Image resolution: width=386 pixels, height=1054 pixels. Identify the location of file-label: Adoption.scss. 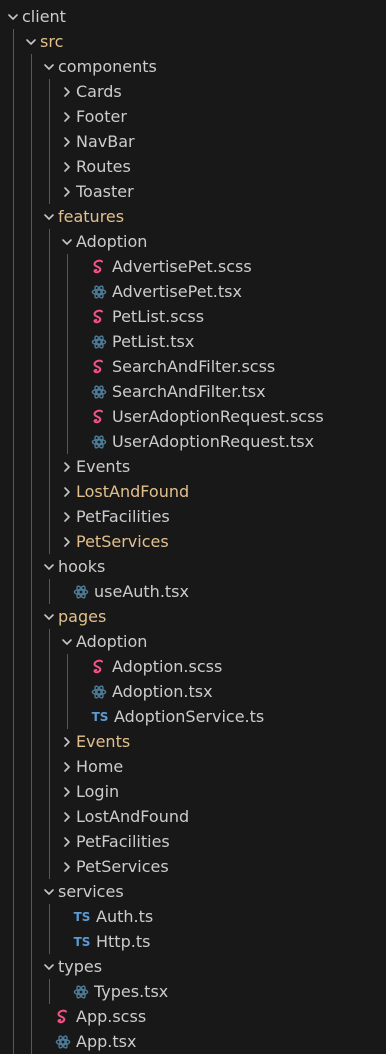
(167, 666).